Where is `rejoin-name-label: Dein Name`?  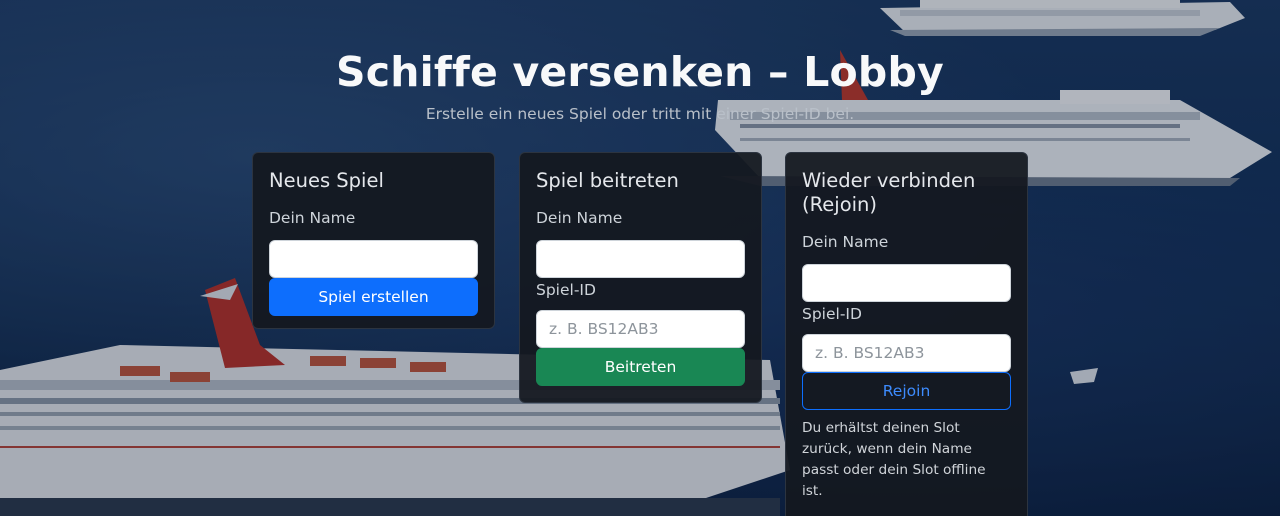 rejoin-name-label: Dein Name is located at coordinates (845, 242).